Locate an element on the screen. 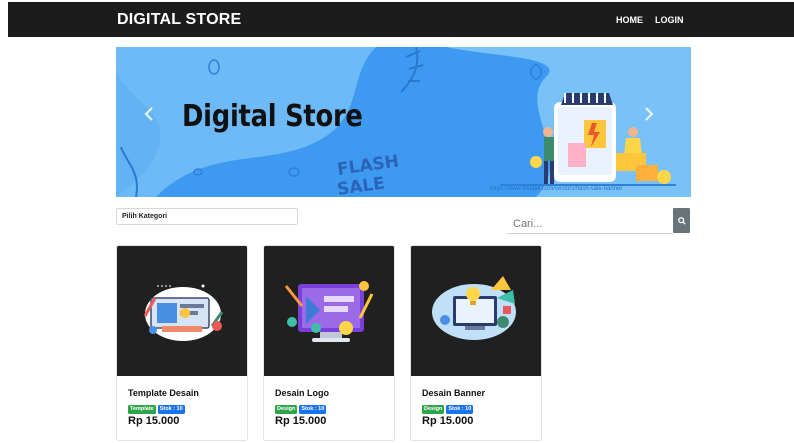 The width and height of the screenshot is (794, 443). product-badges: Template Stok : 10 is located at coordinates (156, 409).